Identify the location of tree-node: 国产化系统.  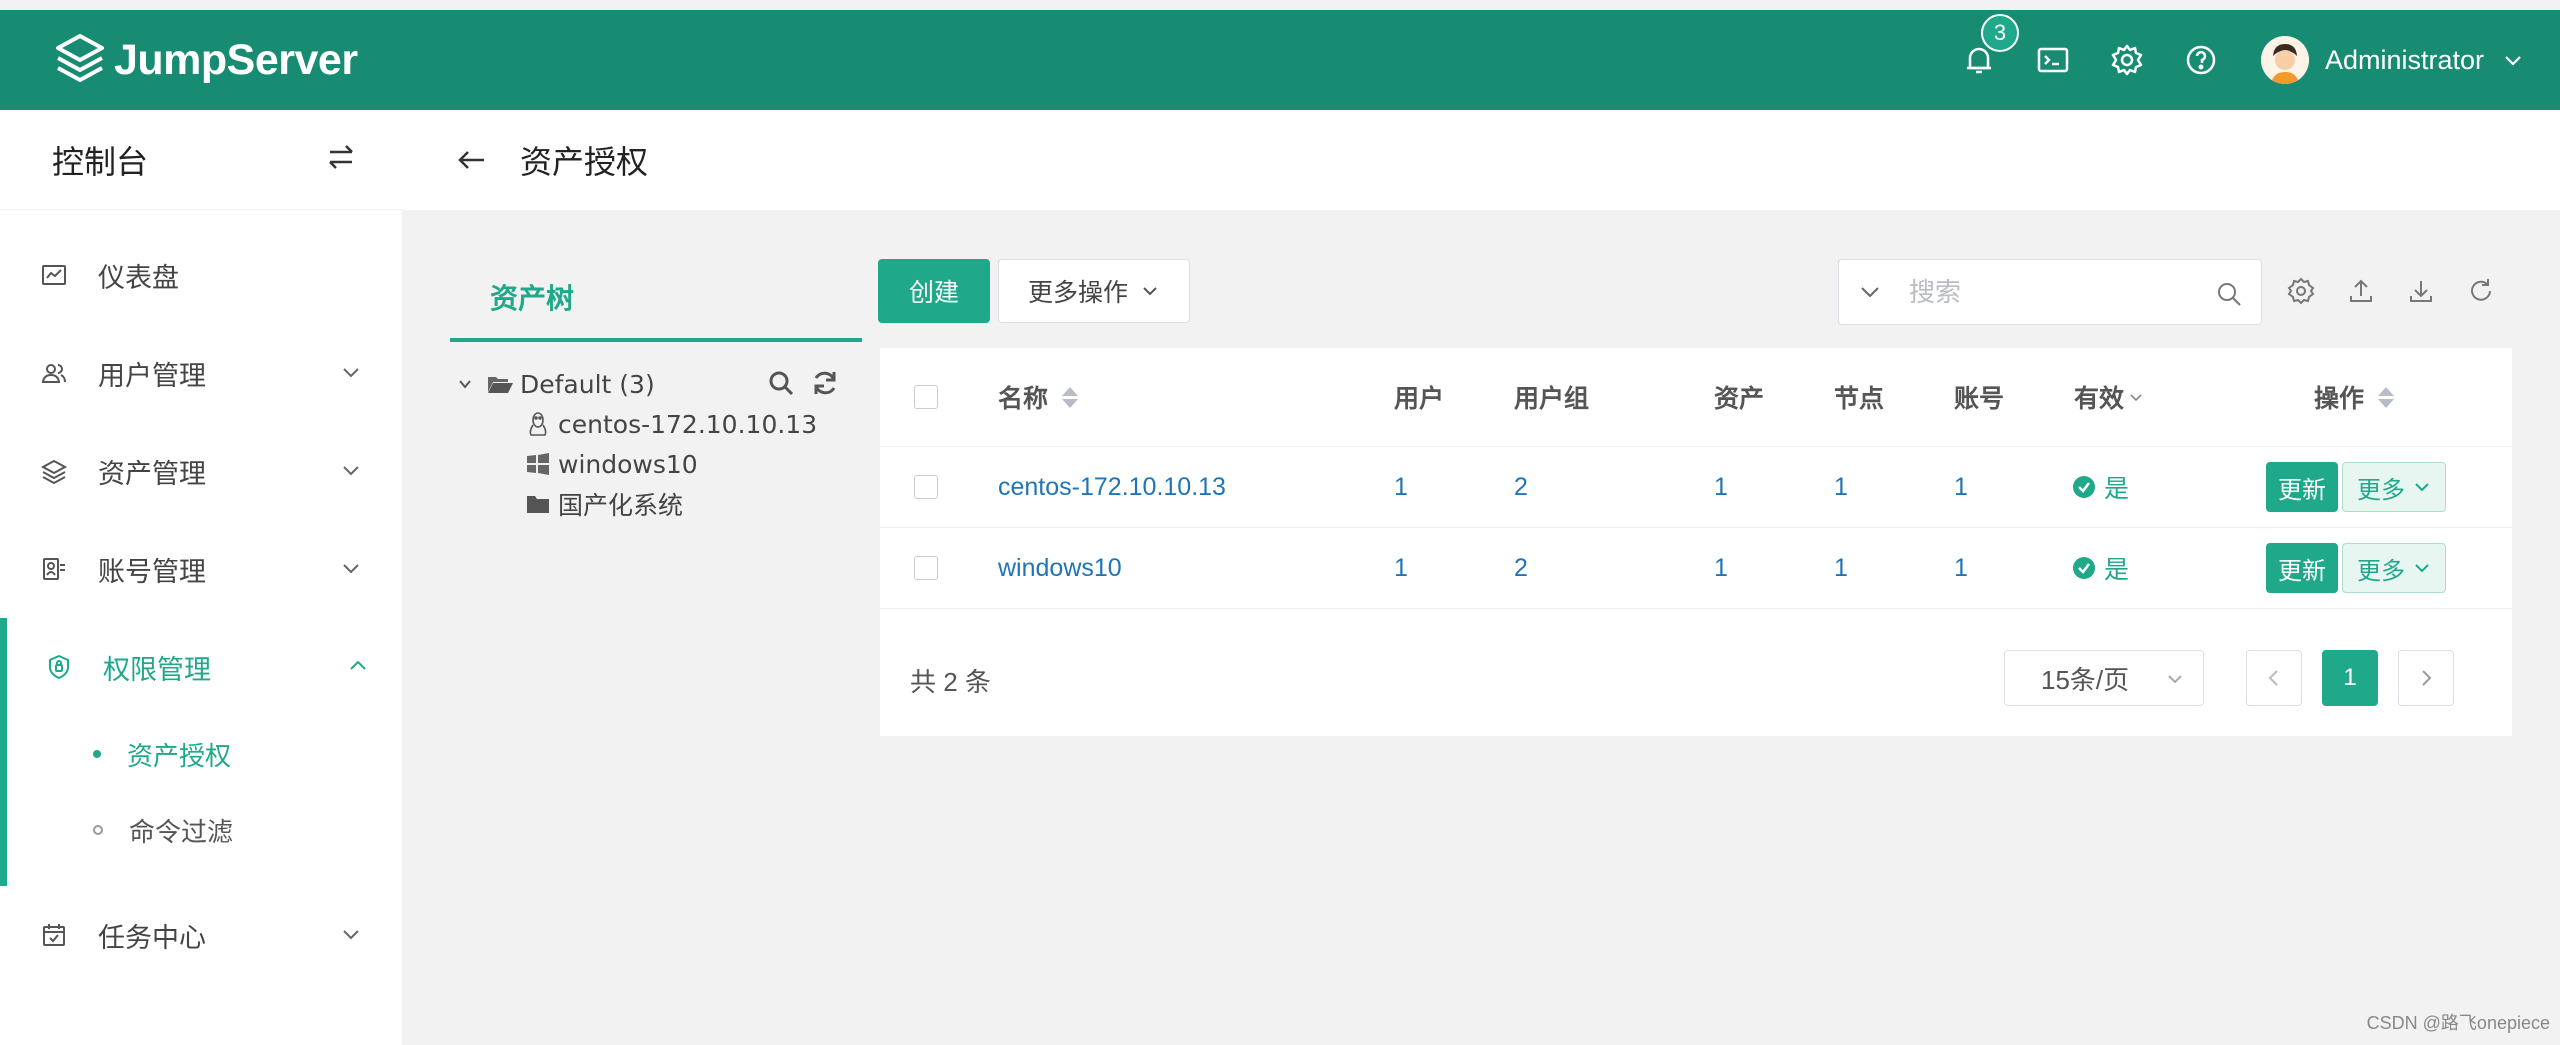
(656, 504).